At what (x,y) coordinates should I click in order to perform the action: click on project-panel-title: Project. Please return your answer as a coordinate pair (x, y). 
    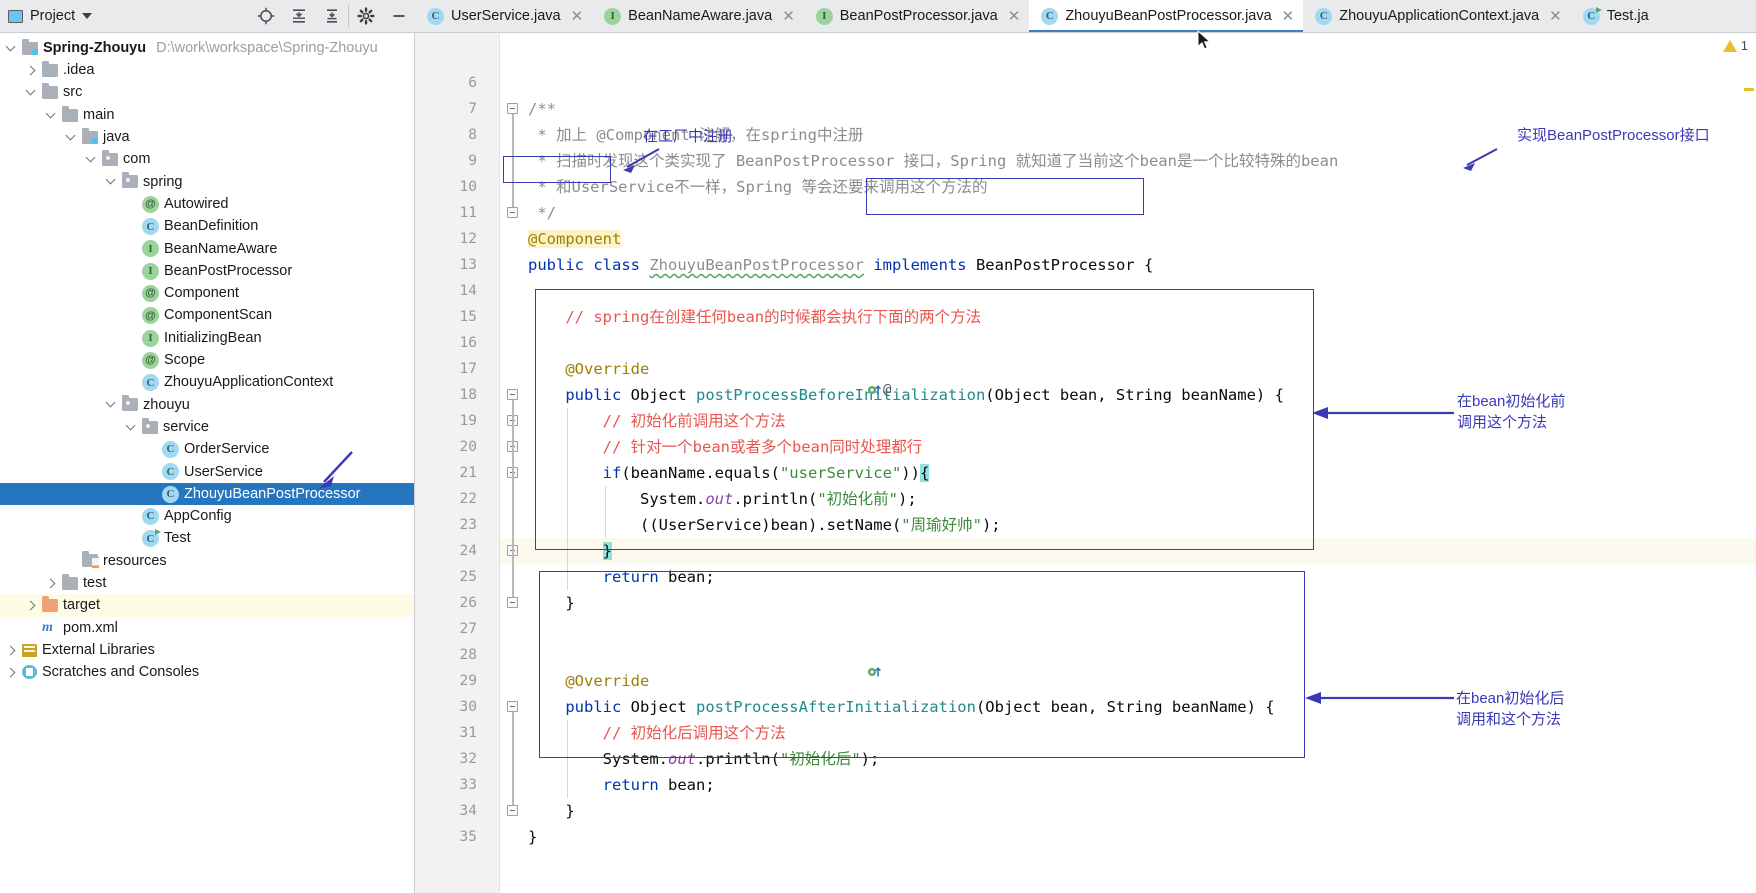
    Looking at the image, I should click on (46, 16).